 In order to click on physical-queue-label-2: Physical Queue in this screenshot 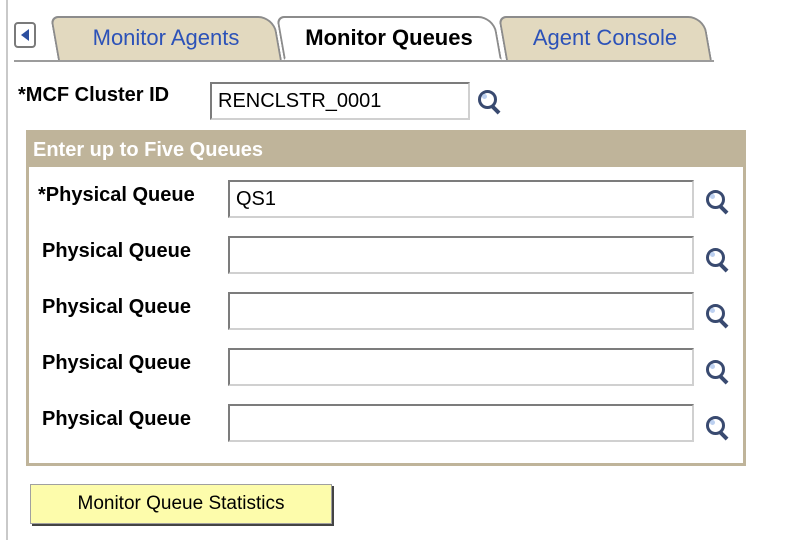, I will do `click(116, 251)`.